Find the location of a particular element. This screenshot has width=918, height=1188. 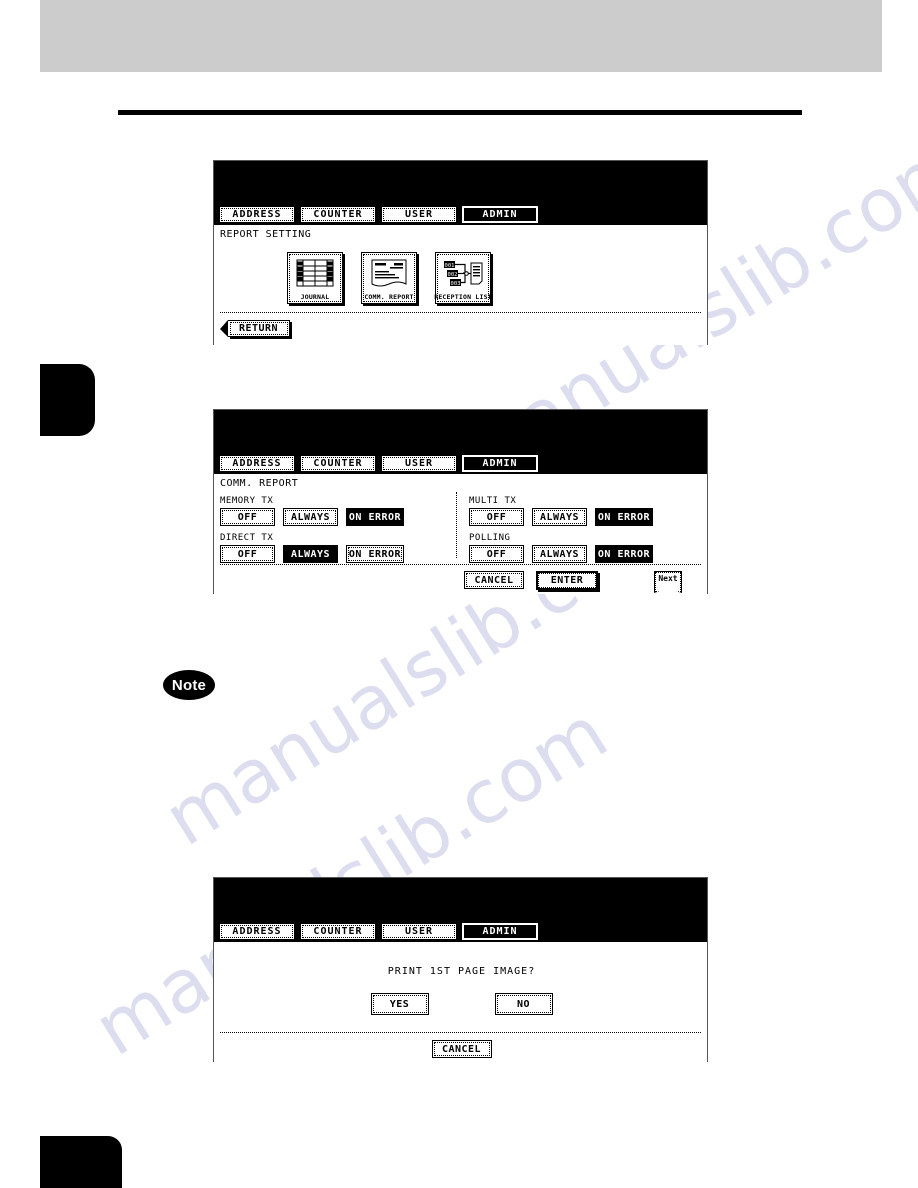

group-memory-tx: MEMORY TX OFF ALWAYS ON ERROR is located at coordinates (312, 511).